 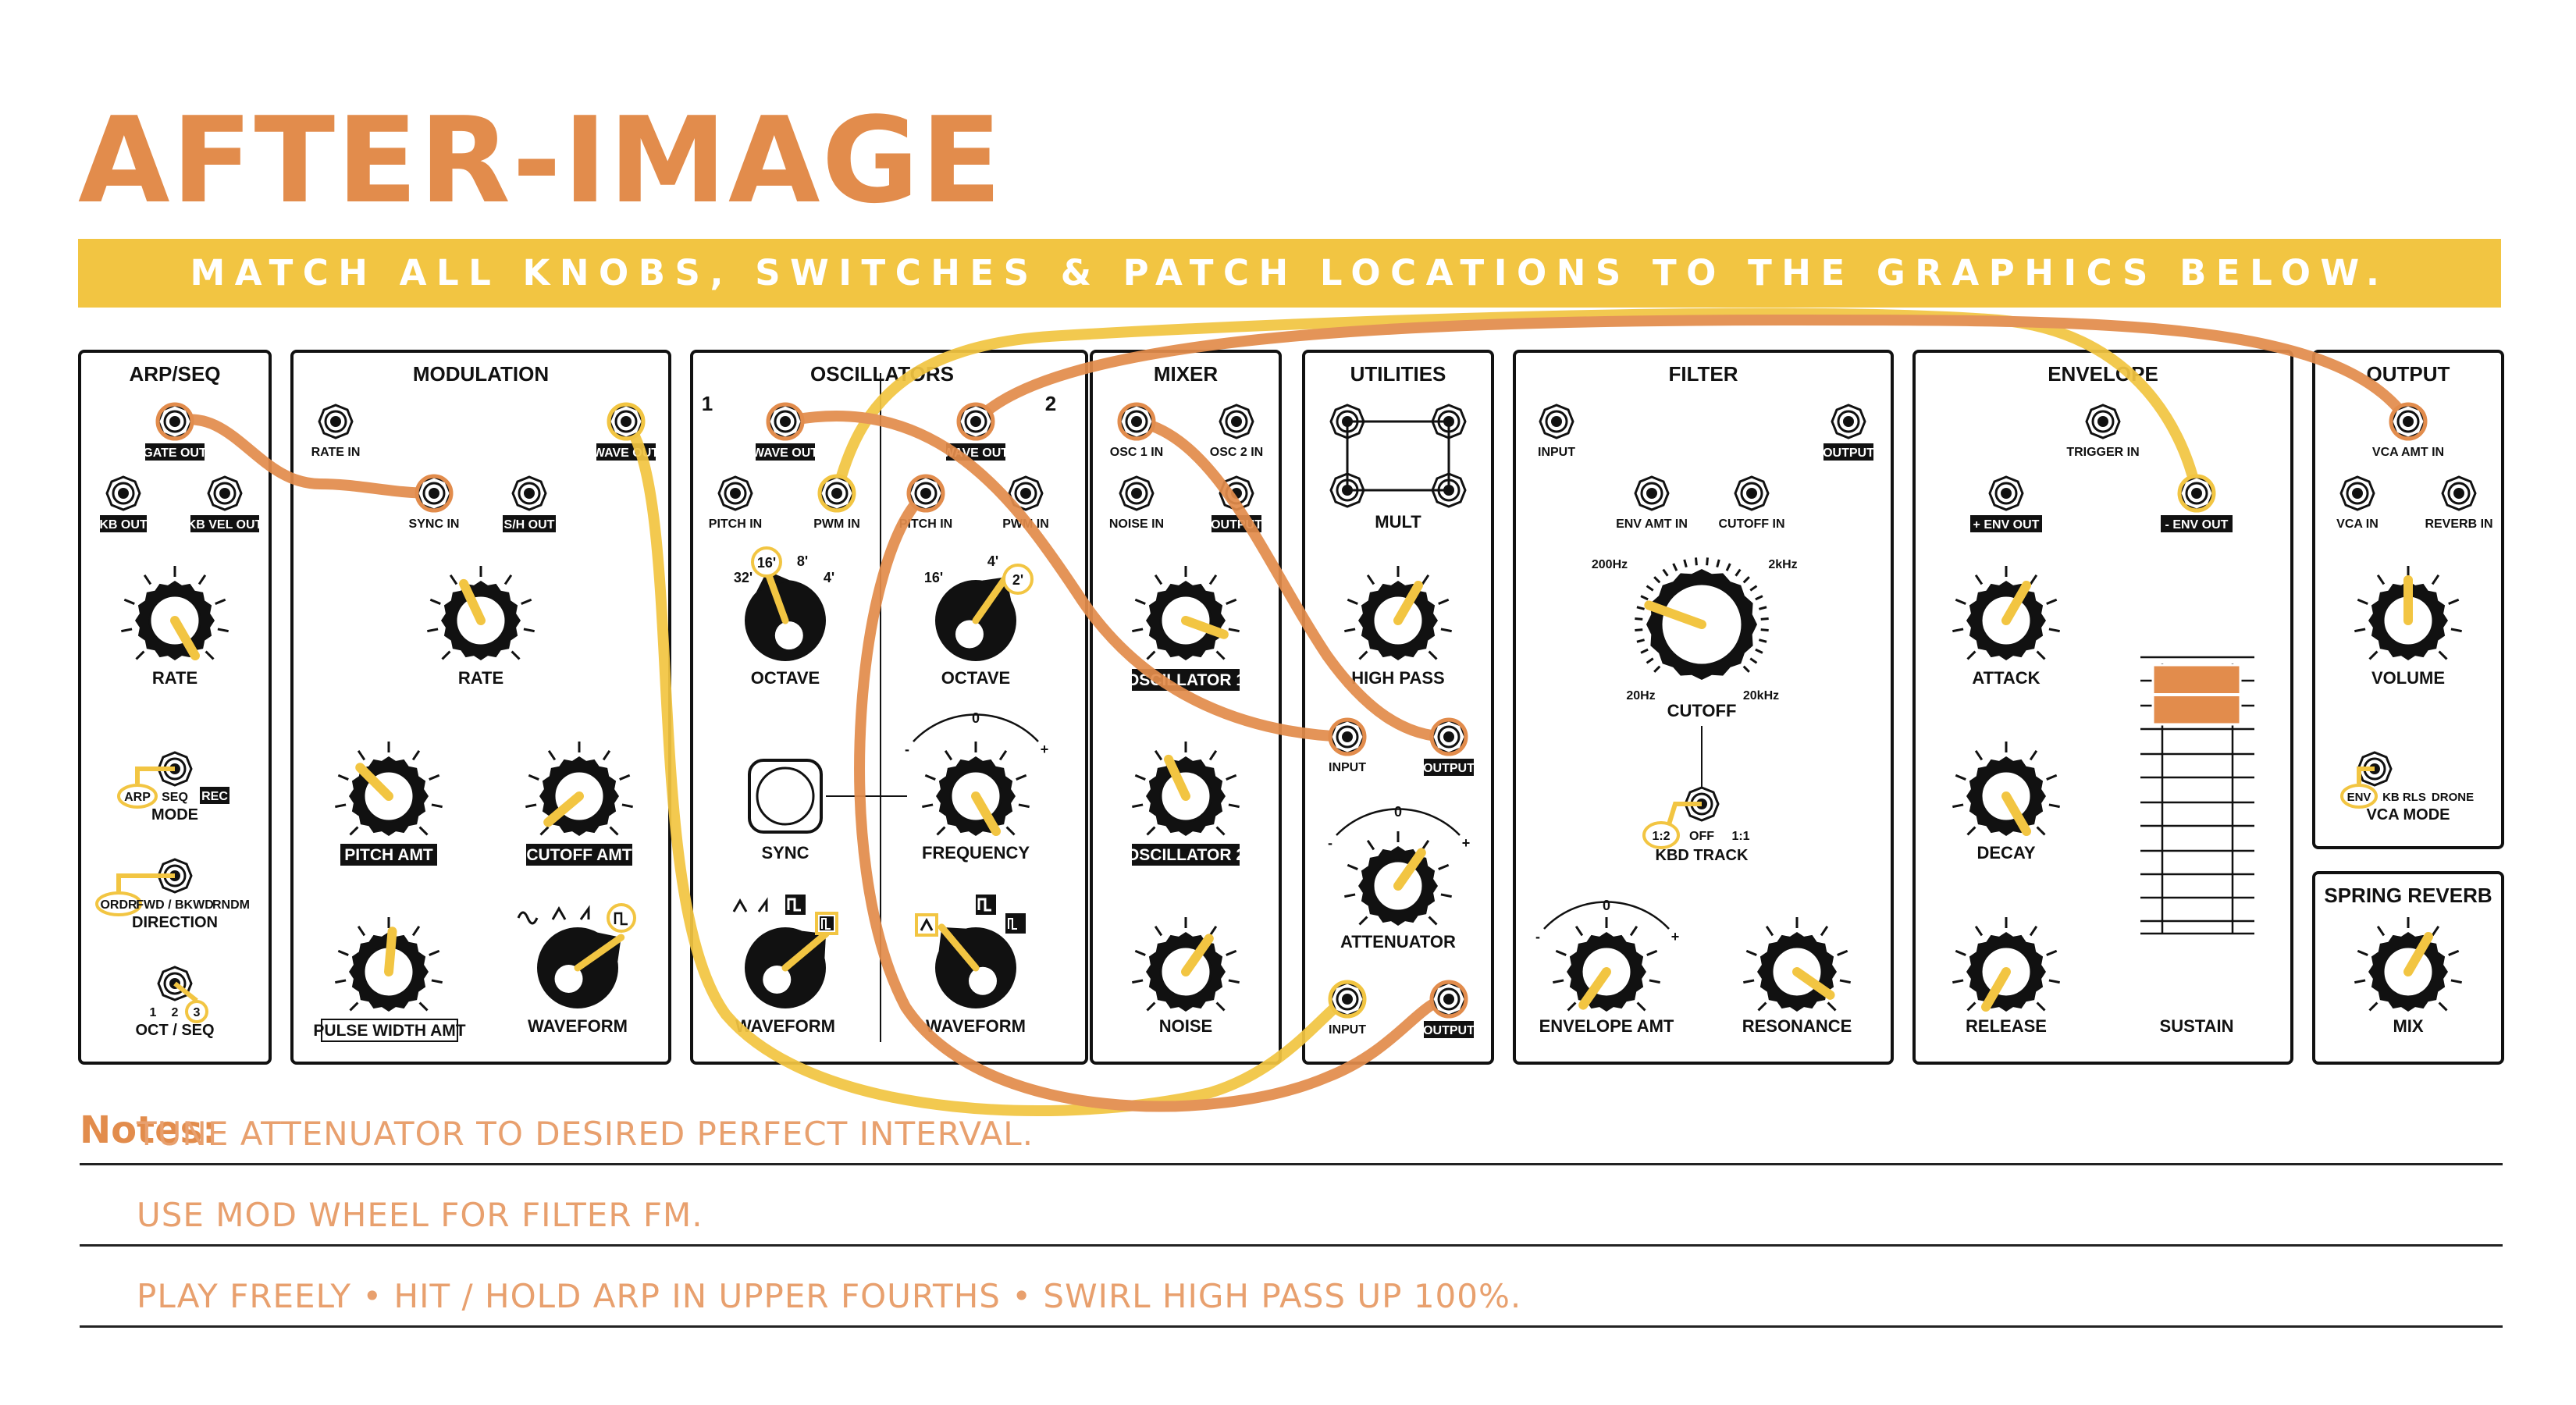 I want to click on arp-rate-knob, so click(x=175, y=613).